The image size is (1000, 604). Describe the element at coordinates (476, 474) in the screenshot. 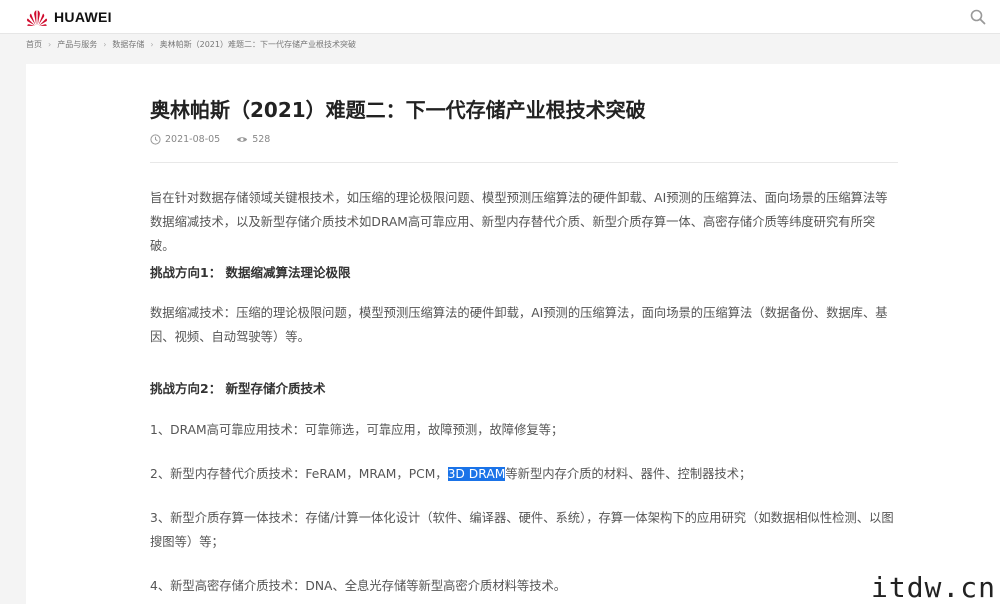

I see `selected-text-highlight: 3D DRAM` at that location.